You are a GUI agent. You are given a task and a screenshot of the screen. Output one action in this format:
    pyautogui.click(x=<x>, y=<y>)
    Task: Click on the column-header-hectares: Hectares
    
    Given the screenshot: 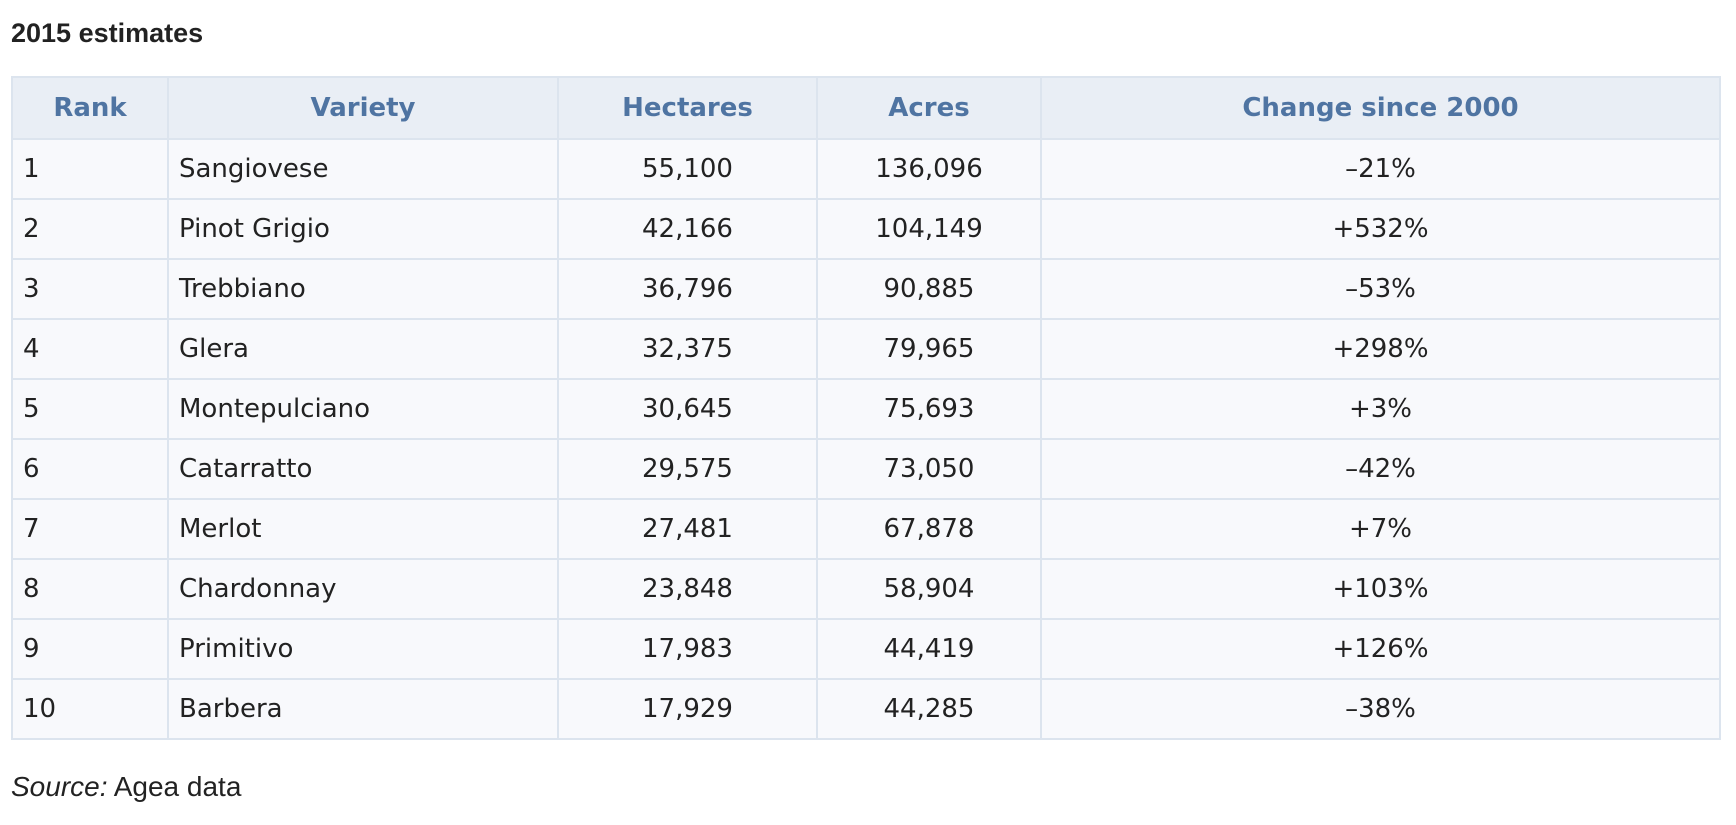 What is the action you would take?
    pyautogui.click(x=687, y=108)
    